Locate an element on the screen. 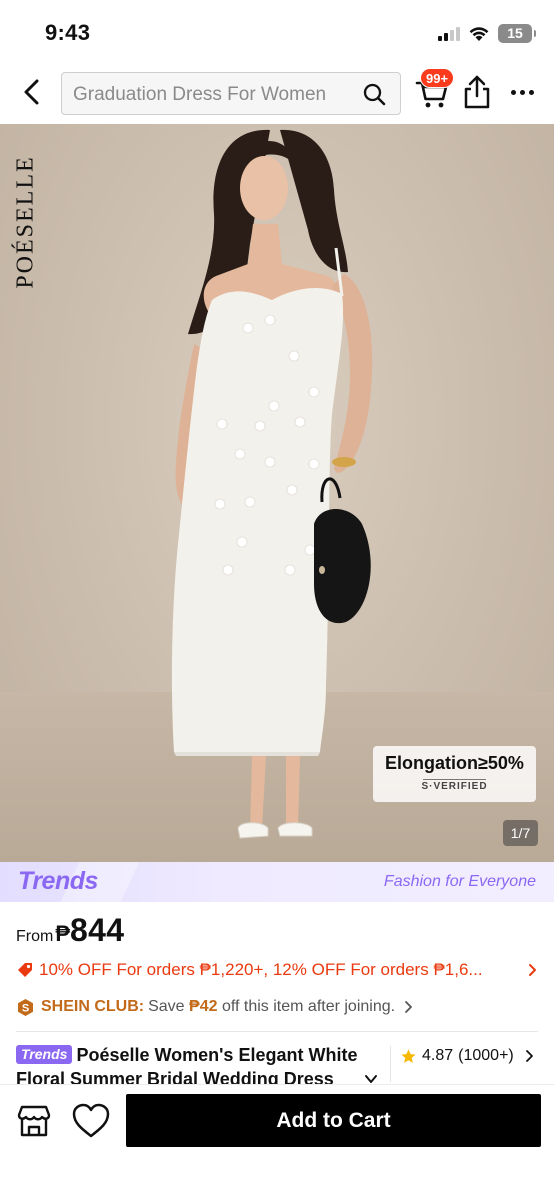 Image resolution: width=554 pixels, height=1200 pixels. trends-logo: Trends is located at coordinates (58, 881).